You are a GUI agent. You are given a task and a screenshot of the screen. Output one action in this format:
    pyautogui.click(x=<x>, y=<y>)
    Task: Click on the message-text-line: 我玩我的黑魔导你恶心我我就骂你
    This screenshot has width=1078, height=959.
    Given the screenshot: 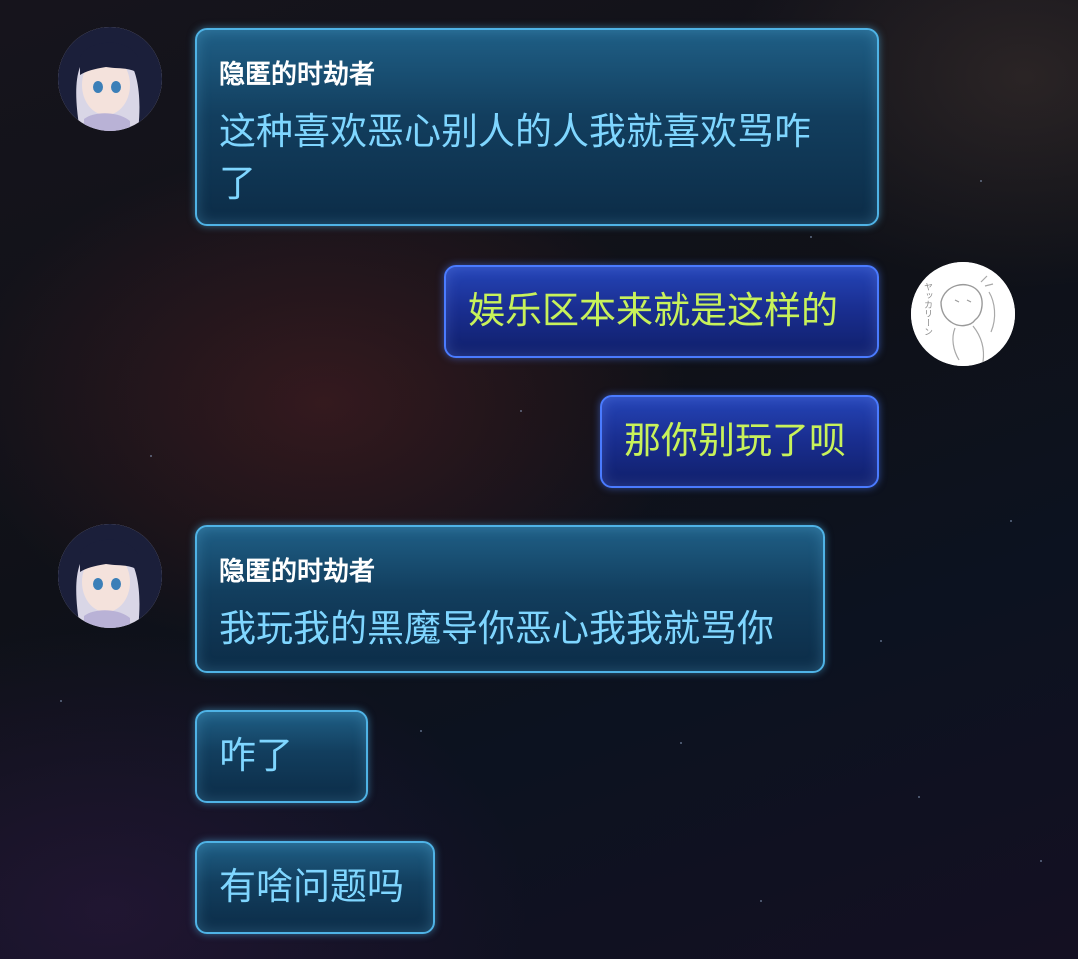 What is the action you would take?
    pyautogui.click(x=496, y=628)
    